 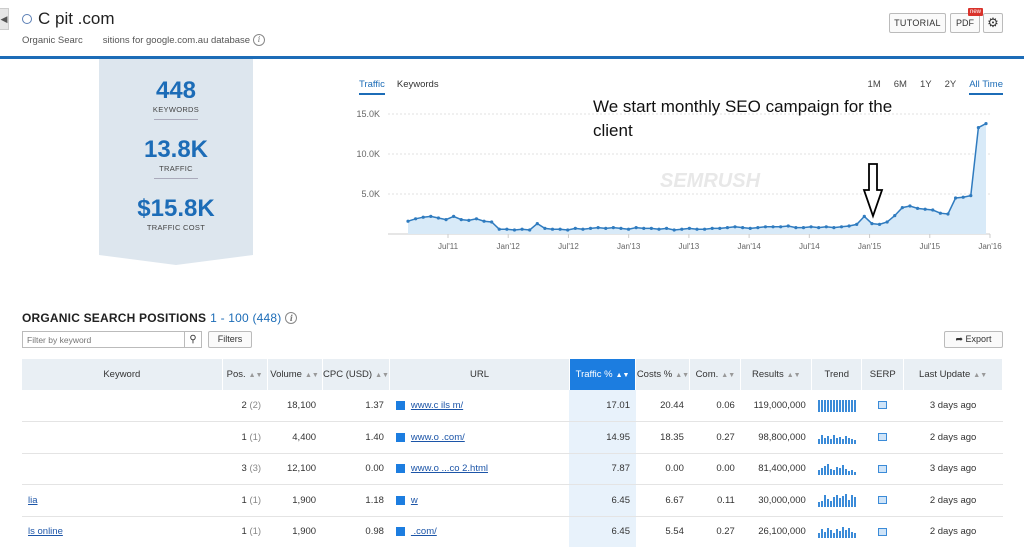 I want to click on range-1y: 1Y, so click(x=926, y=87).